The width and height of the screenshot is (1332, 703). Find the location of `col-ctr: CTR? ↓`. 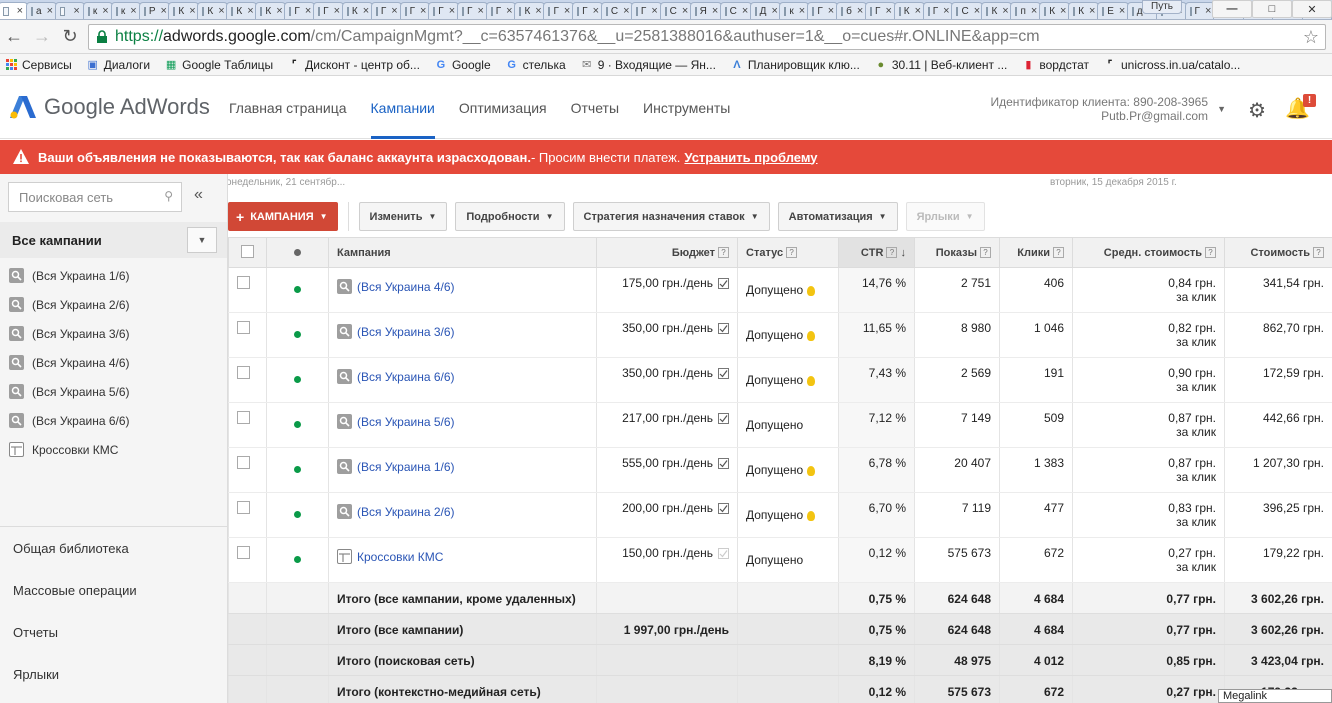

col-ctr: CTR? ↓ is located at coordinates (876, 252).